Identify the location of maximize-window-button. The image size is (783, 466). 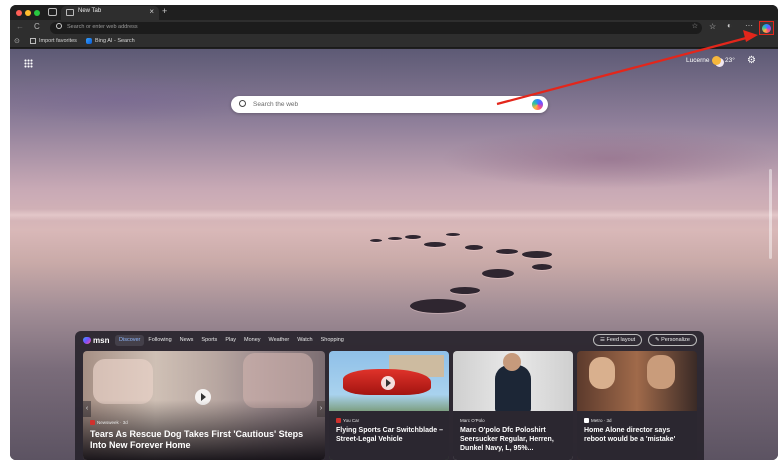
(37, 13).